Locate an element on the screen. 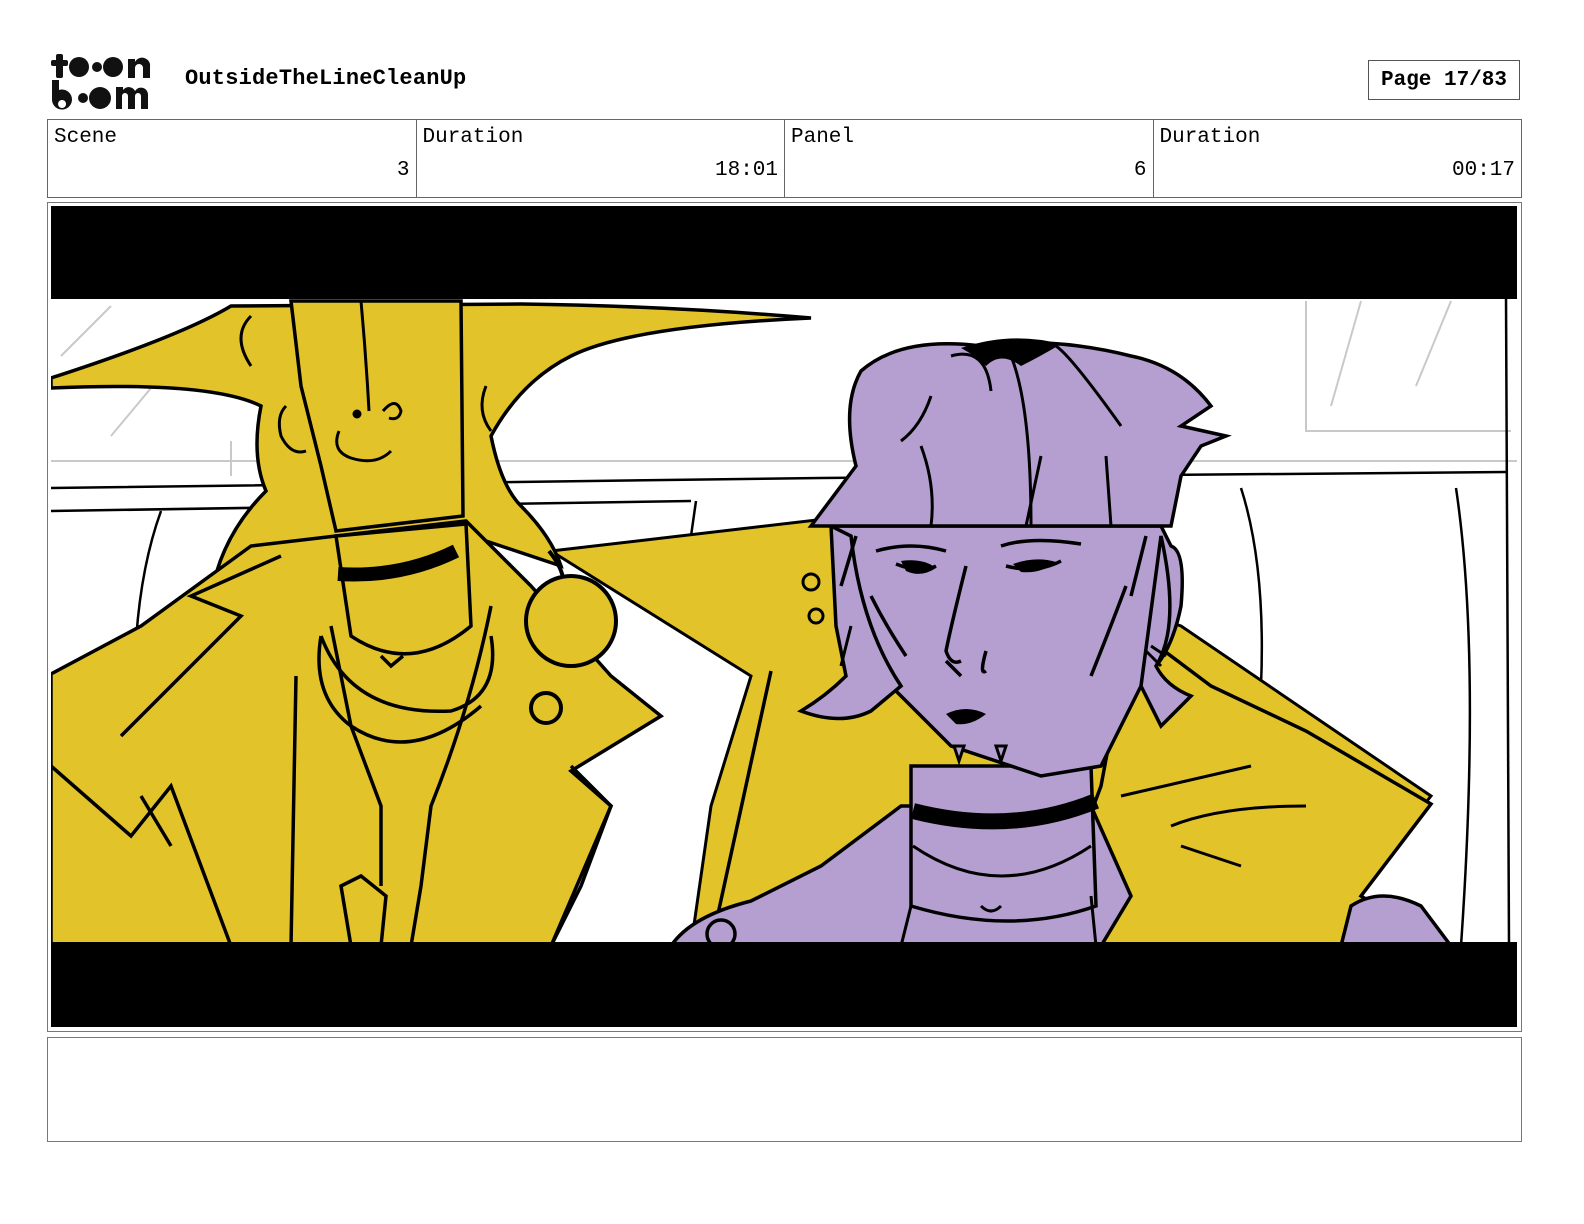 The image size is (1584, 1224). panel-duration-label: Duration is located at coordinates (1210, 137).